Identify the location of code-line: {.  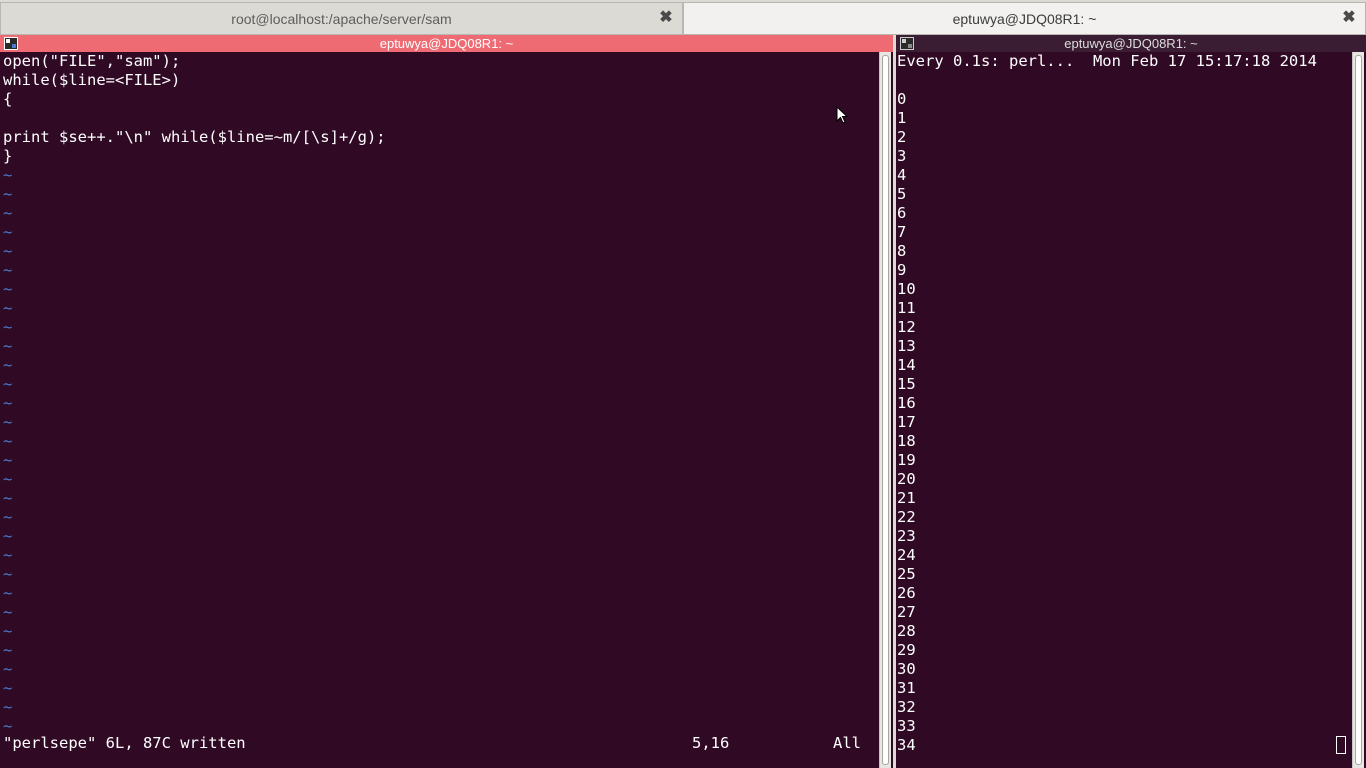
(8, 99).